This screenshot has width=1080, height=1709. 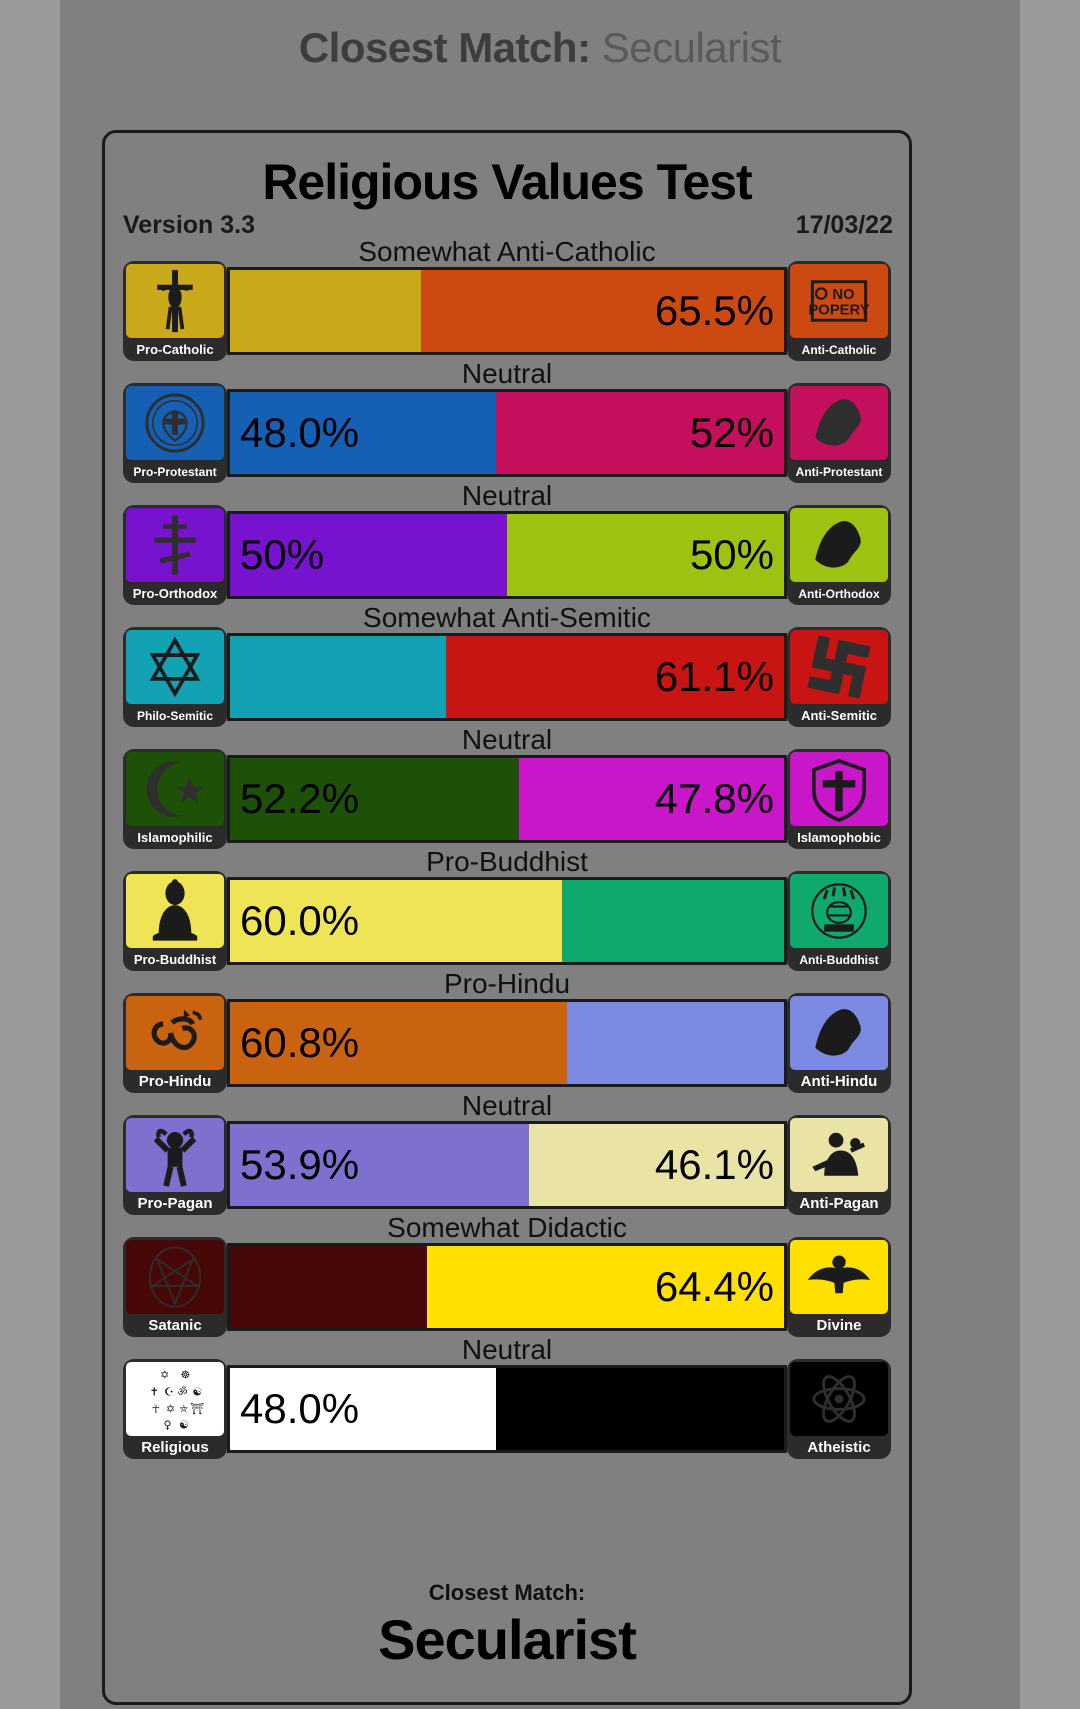 I want to click on axis-track: 65.5%, so click(x=507, y=311).